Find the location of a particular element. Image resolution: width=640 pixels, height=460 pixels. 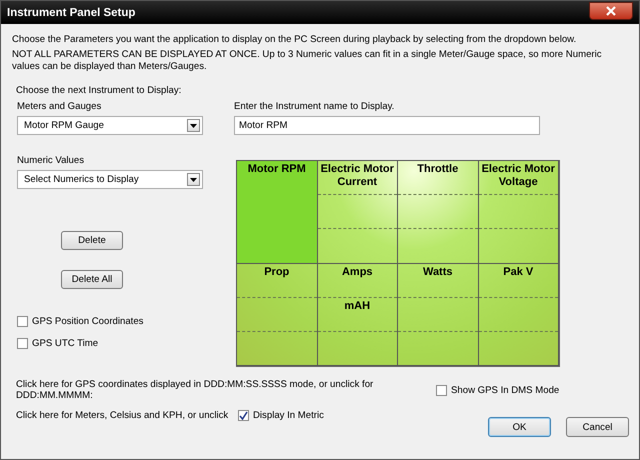

instruction-text: NOT ALL PARAMETERS CAN BE DISPLAYED AT ONCE. Up to 3 Numeric values can fit in a single Meter/Gauge space, so more Numeric values can be displayed than Meters/Gauges. is located at coordinates (307, 61).